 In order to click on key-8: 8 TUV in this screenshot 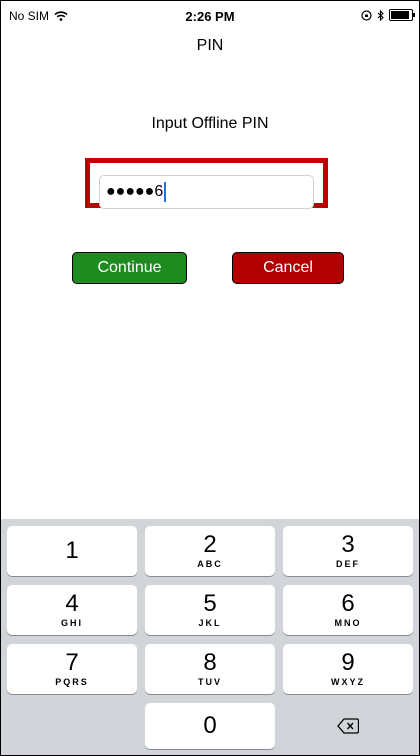, I will do `click(210, 669)`.